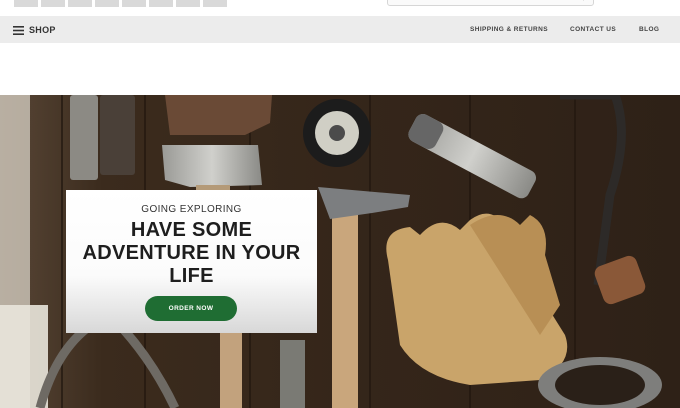 The image size is (680, 408). Describe the element at coordinates (593, 29) in the screenshot. I see `nav-link-contact-us: CONTACT US` at that location.